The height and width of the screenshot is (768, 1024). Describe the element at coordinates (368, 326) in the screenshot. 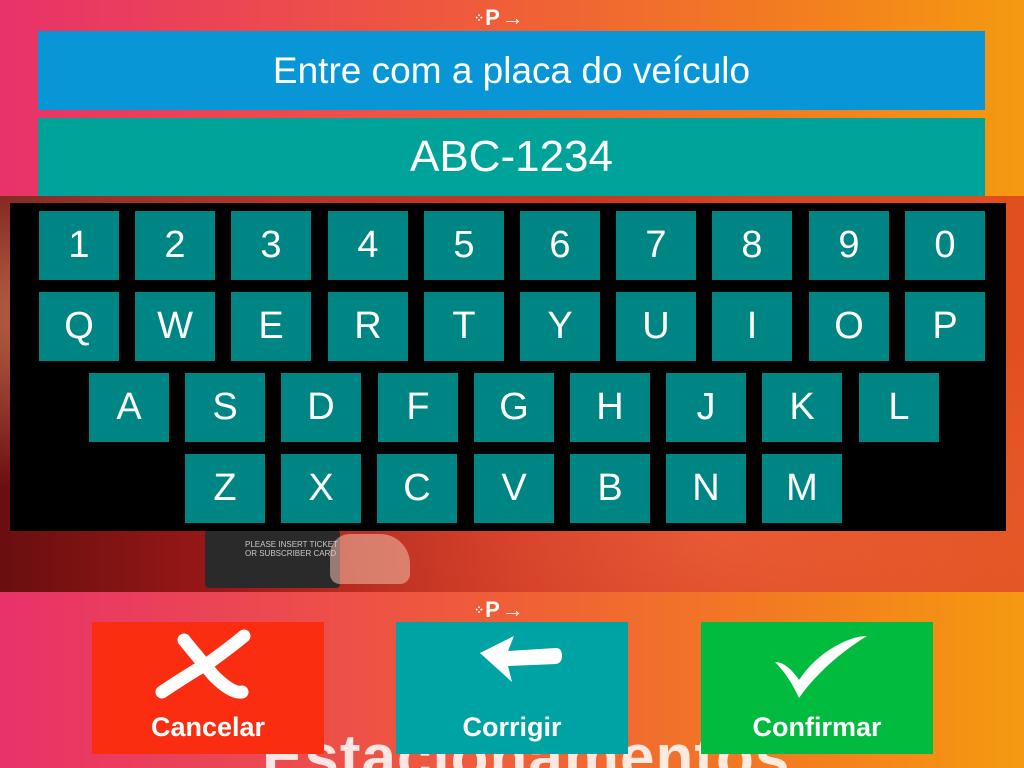

I see `key-r: R` at that location.